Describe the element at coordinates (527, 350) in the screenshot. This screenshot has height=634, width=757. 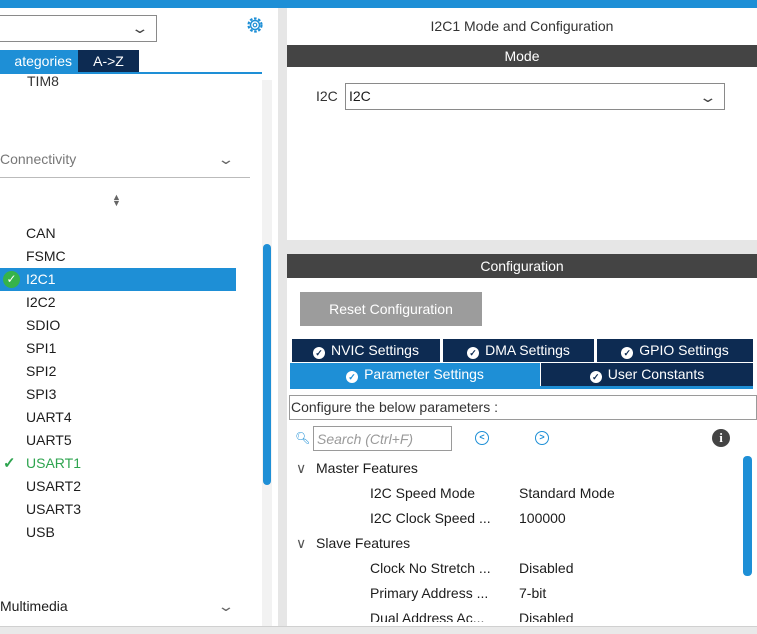
I see `tab-label: DMA Settings` at that location.